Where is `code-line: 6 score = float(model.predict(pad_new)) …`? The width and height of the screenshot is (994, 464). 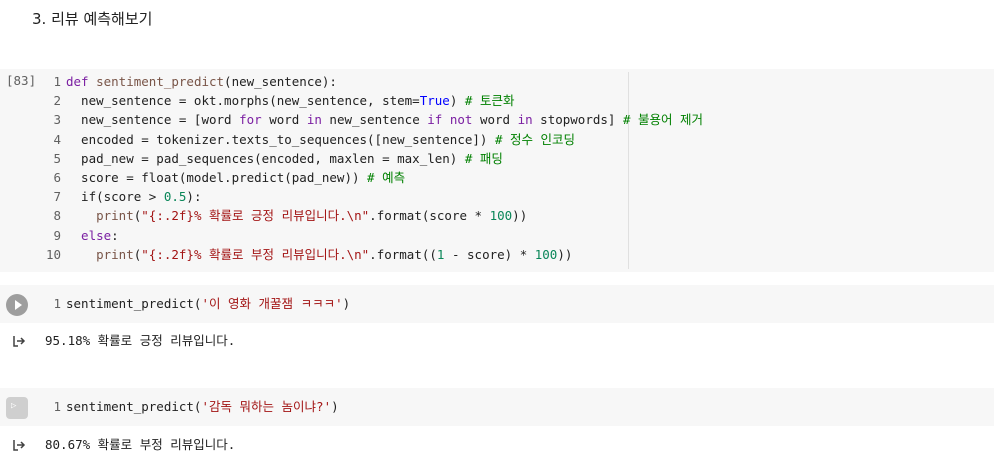
code-line: 6 score = float(model.predict(pad_new)) … is located at coordinates (334, 177).